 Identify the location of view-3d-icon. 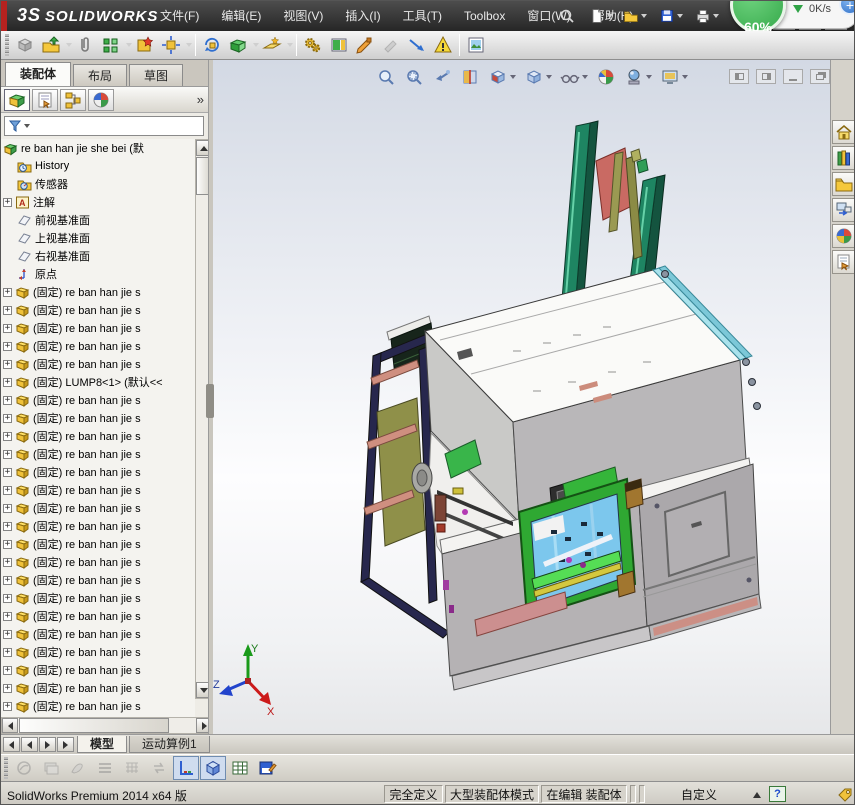
(213, 768).